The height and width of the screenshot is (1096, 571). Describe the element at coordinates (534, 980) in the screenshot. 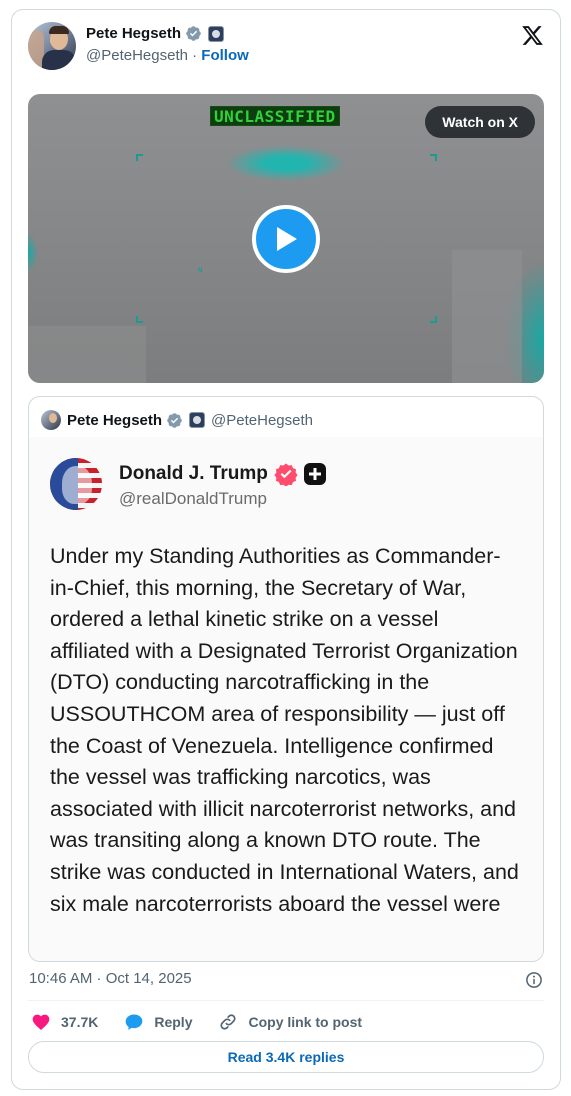

I see `info-icon` at that location.